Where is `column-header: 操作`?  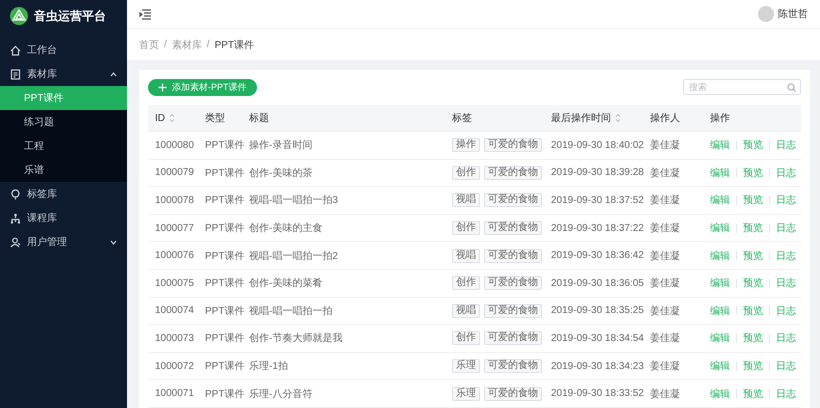 column-header: 操作 is located at coordinates (720, 118).